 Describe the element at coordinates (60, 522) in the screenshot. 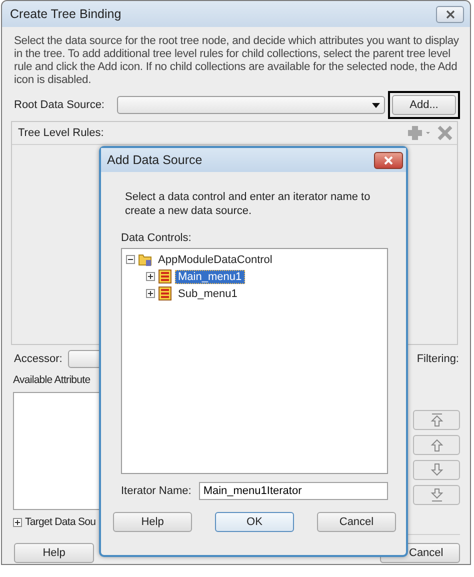

I see `section-label: Target Data Sou` at that location.